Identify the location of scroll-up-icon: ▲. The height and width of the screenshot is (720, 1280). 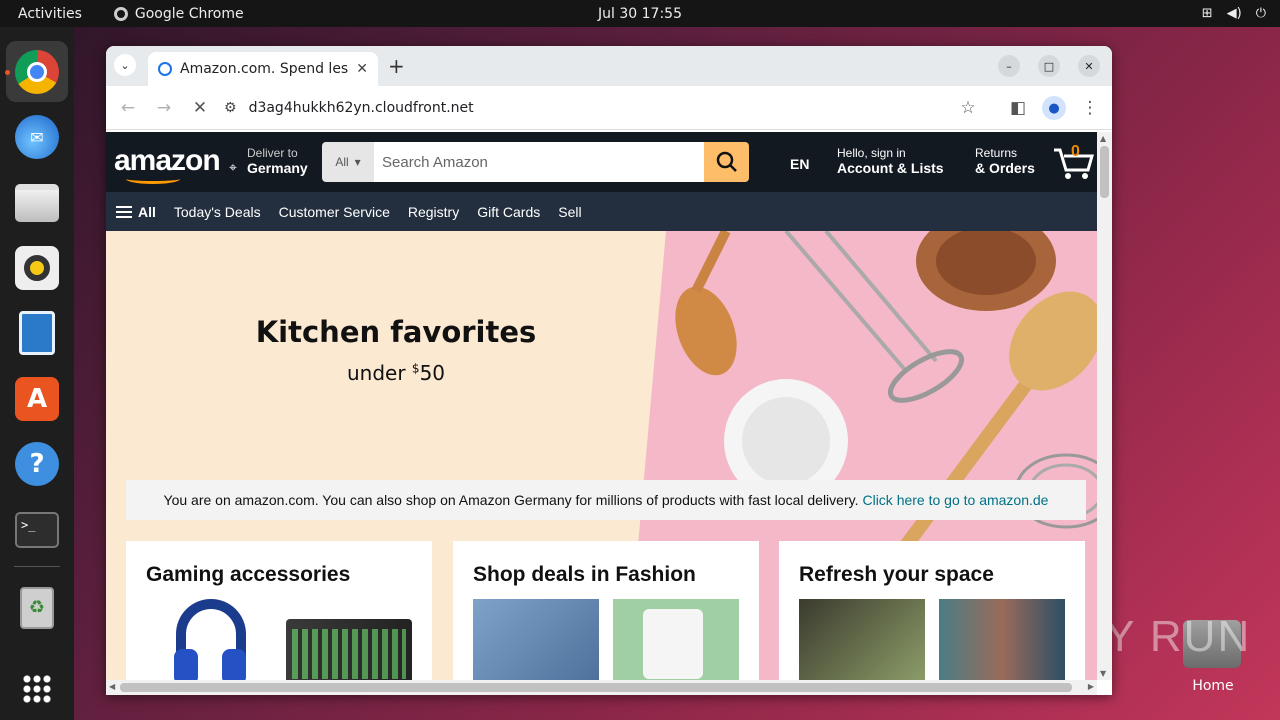
(1103, 138).